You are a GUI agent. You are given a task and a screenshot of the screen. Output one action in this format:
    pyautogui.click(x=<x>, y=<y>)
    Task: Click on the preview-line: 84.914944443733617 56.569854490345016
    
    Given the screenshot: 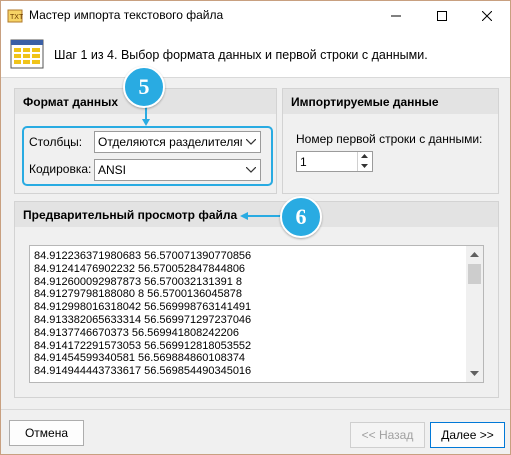 What is the action you would take?
    pyautogui.click(x=143, y=371)
    